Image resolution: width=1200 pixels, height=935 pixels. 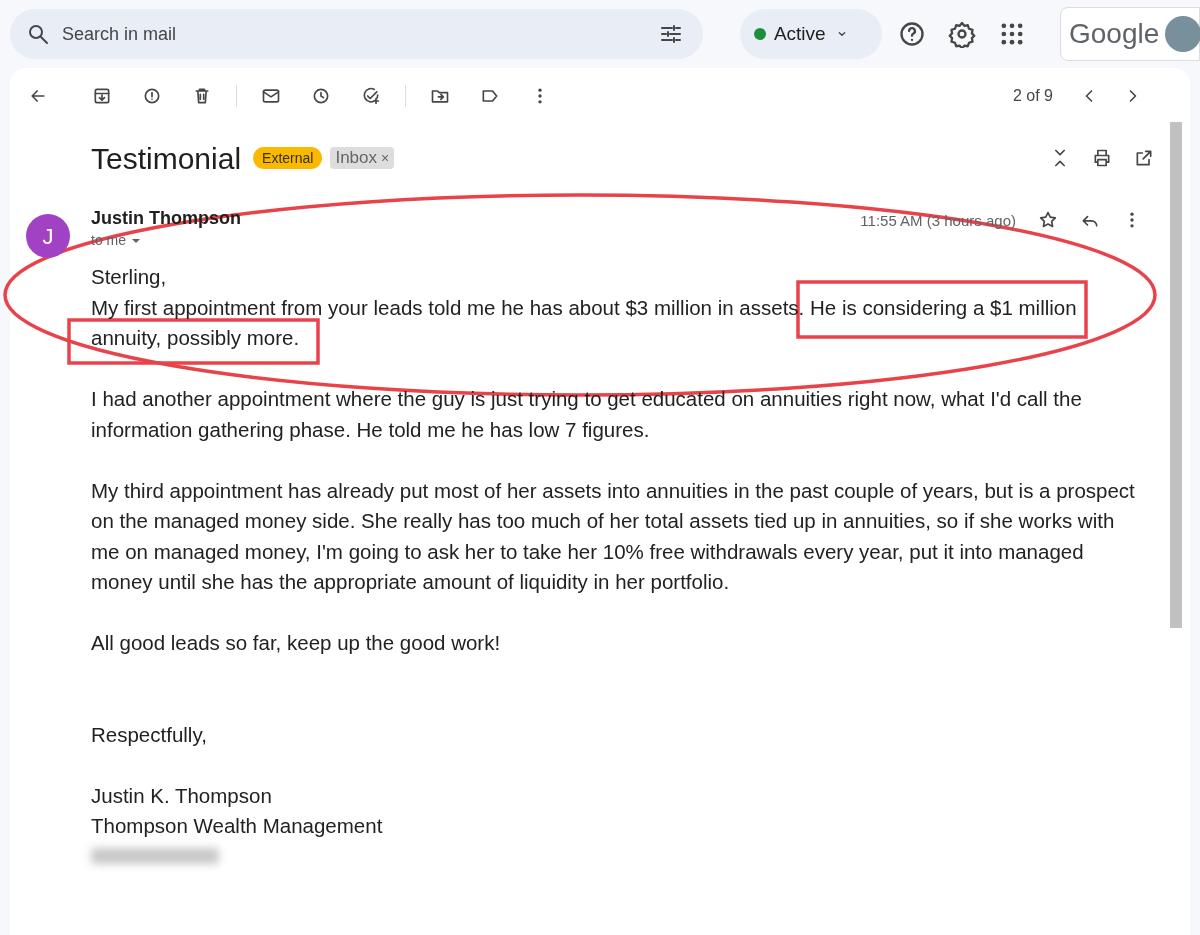 What do you see at coordinates (149, 734) in the screenshot?
I see `closing-text: Respectfully,` at bounding box center [149, 734].